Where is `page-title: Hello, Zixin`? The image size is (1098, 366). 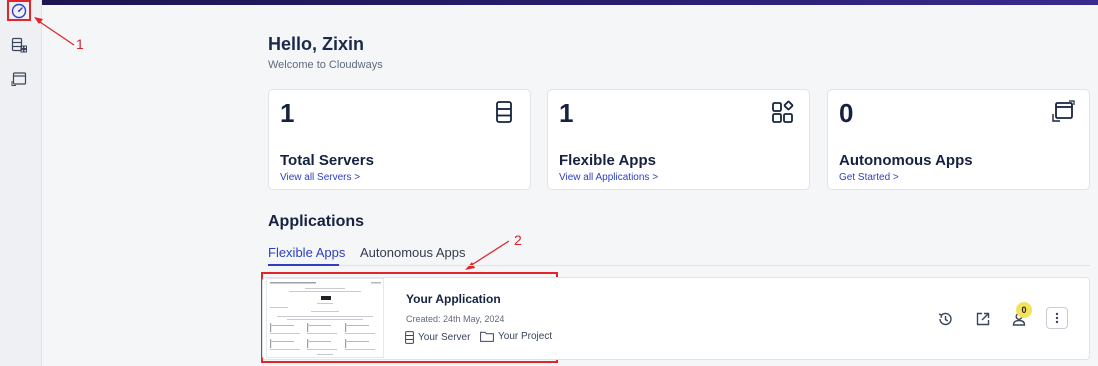 page-title: Hello, Zixin is located at coordinates (316, 44).